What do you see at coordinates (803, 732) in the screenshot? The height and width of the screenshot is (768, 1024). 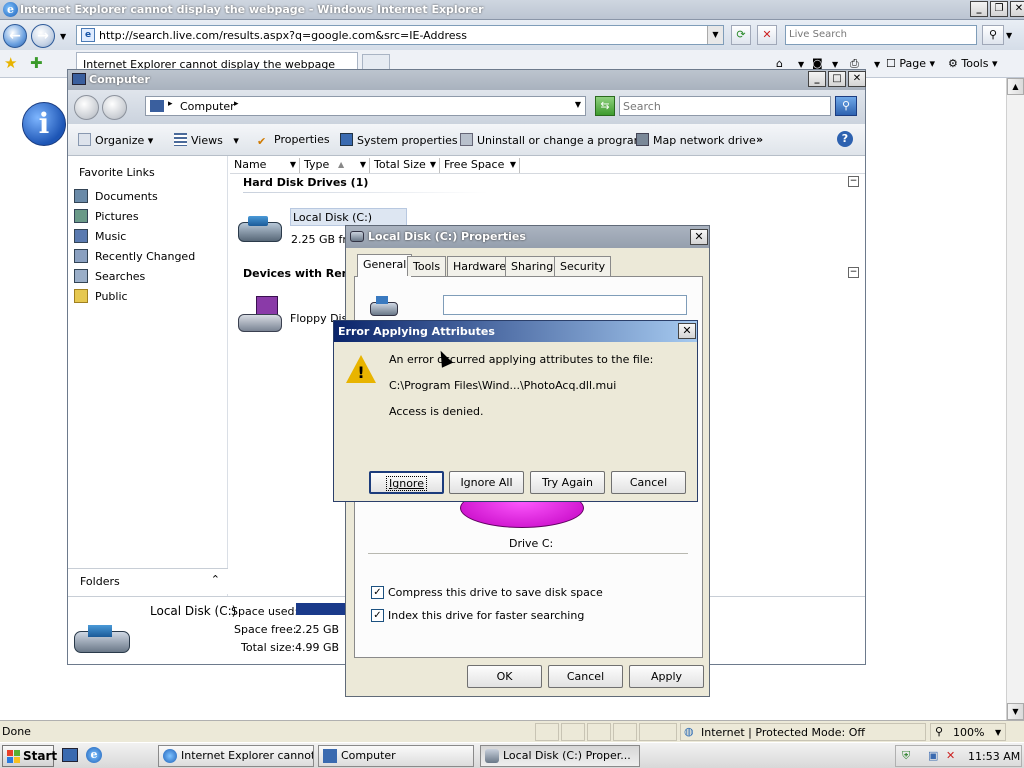 I see `security-zone: ◍ Internet | Protected Mode: Off` at bounding box center [803, 732].